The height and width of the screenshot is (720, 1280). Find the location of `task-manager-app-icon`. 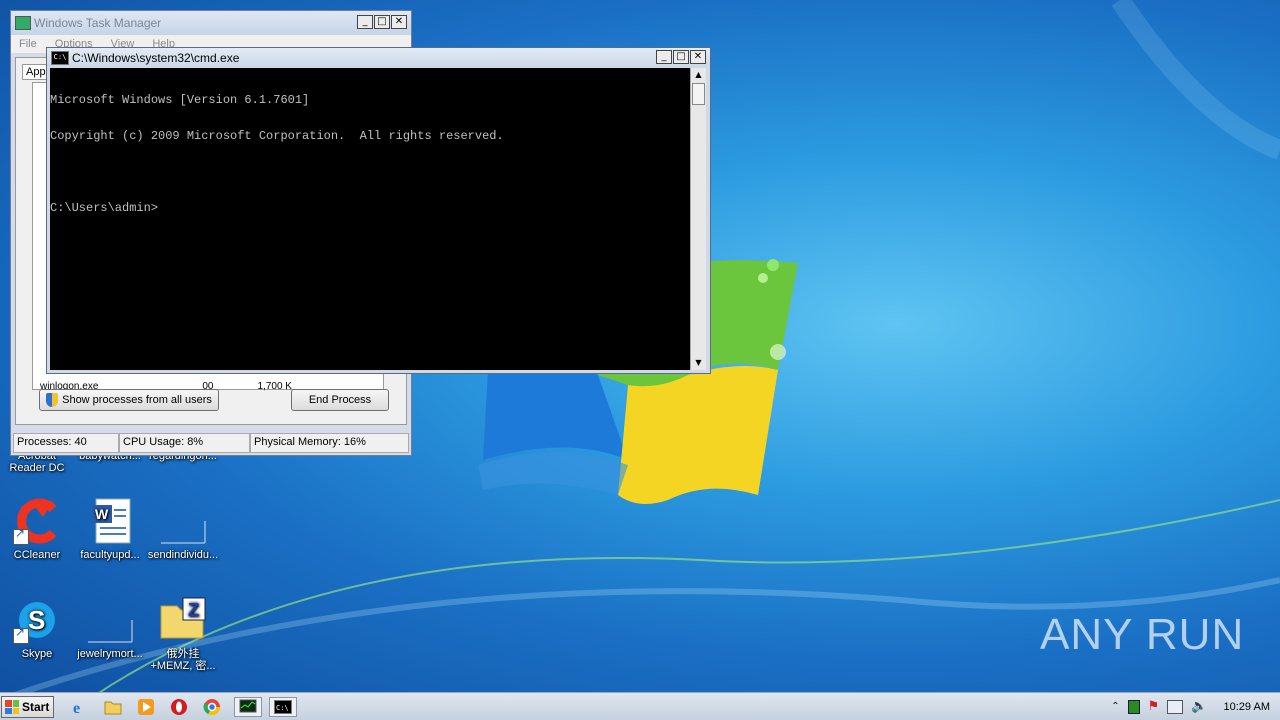

task-manager-app-icon is located at coordinates (23, 23).